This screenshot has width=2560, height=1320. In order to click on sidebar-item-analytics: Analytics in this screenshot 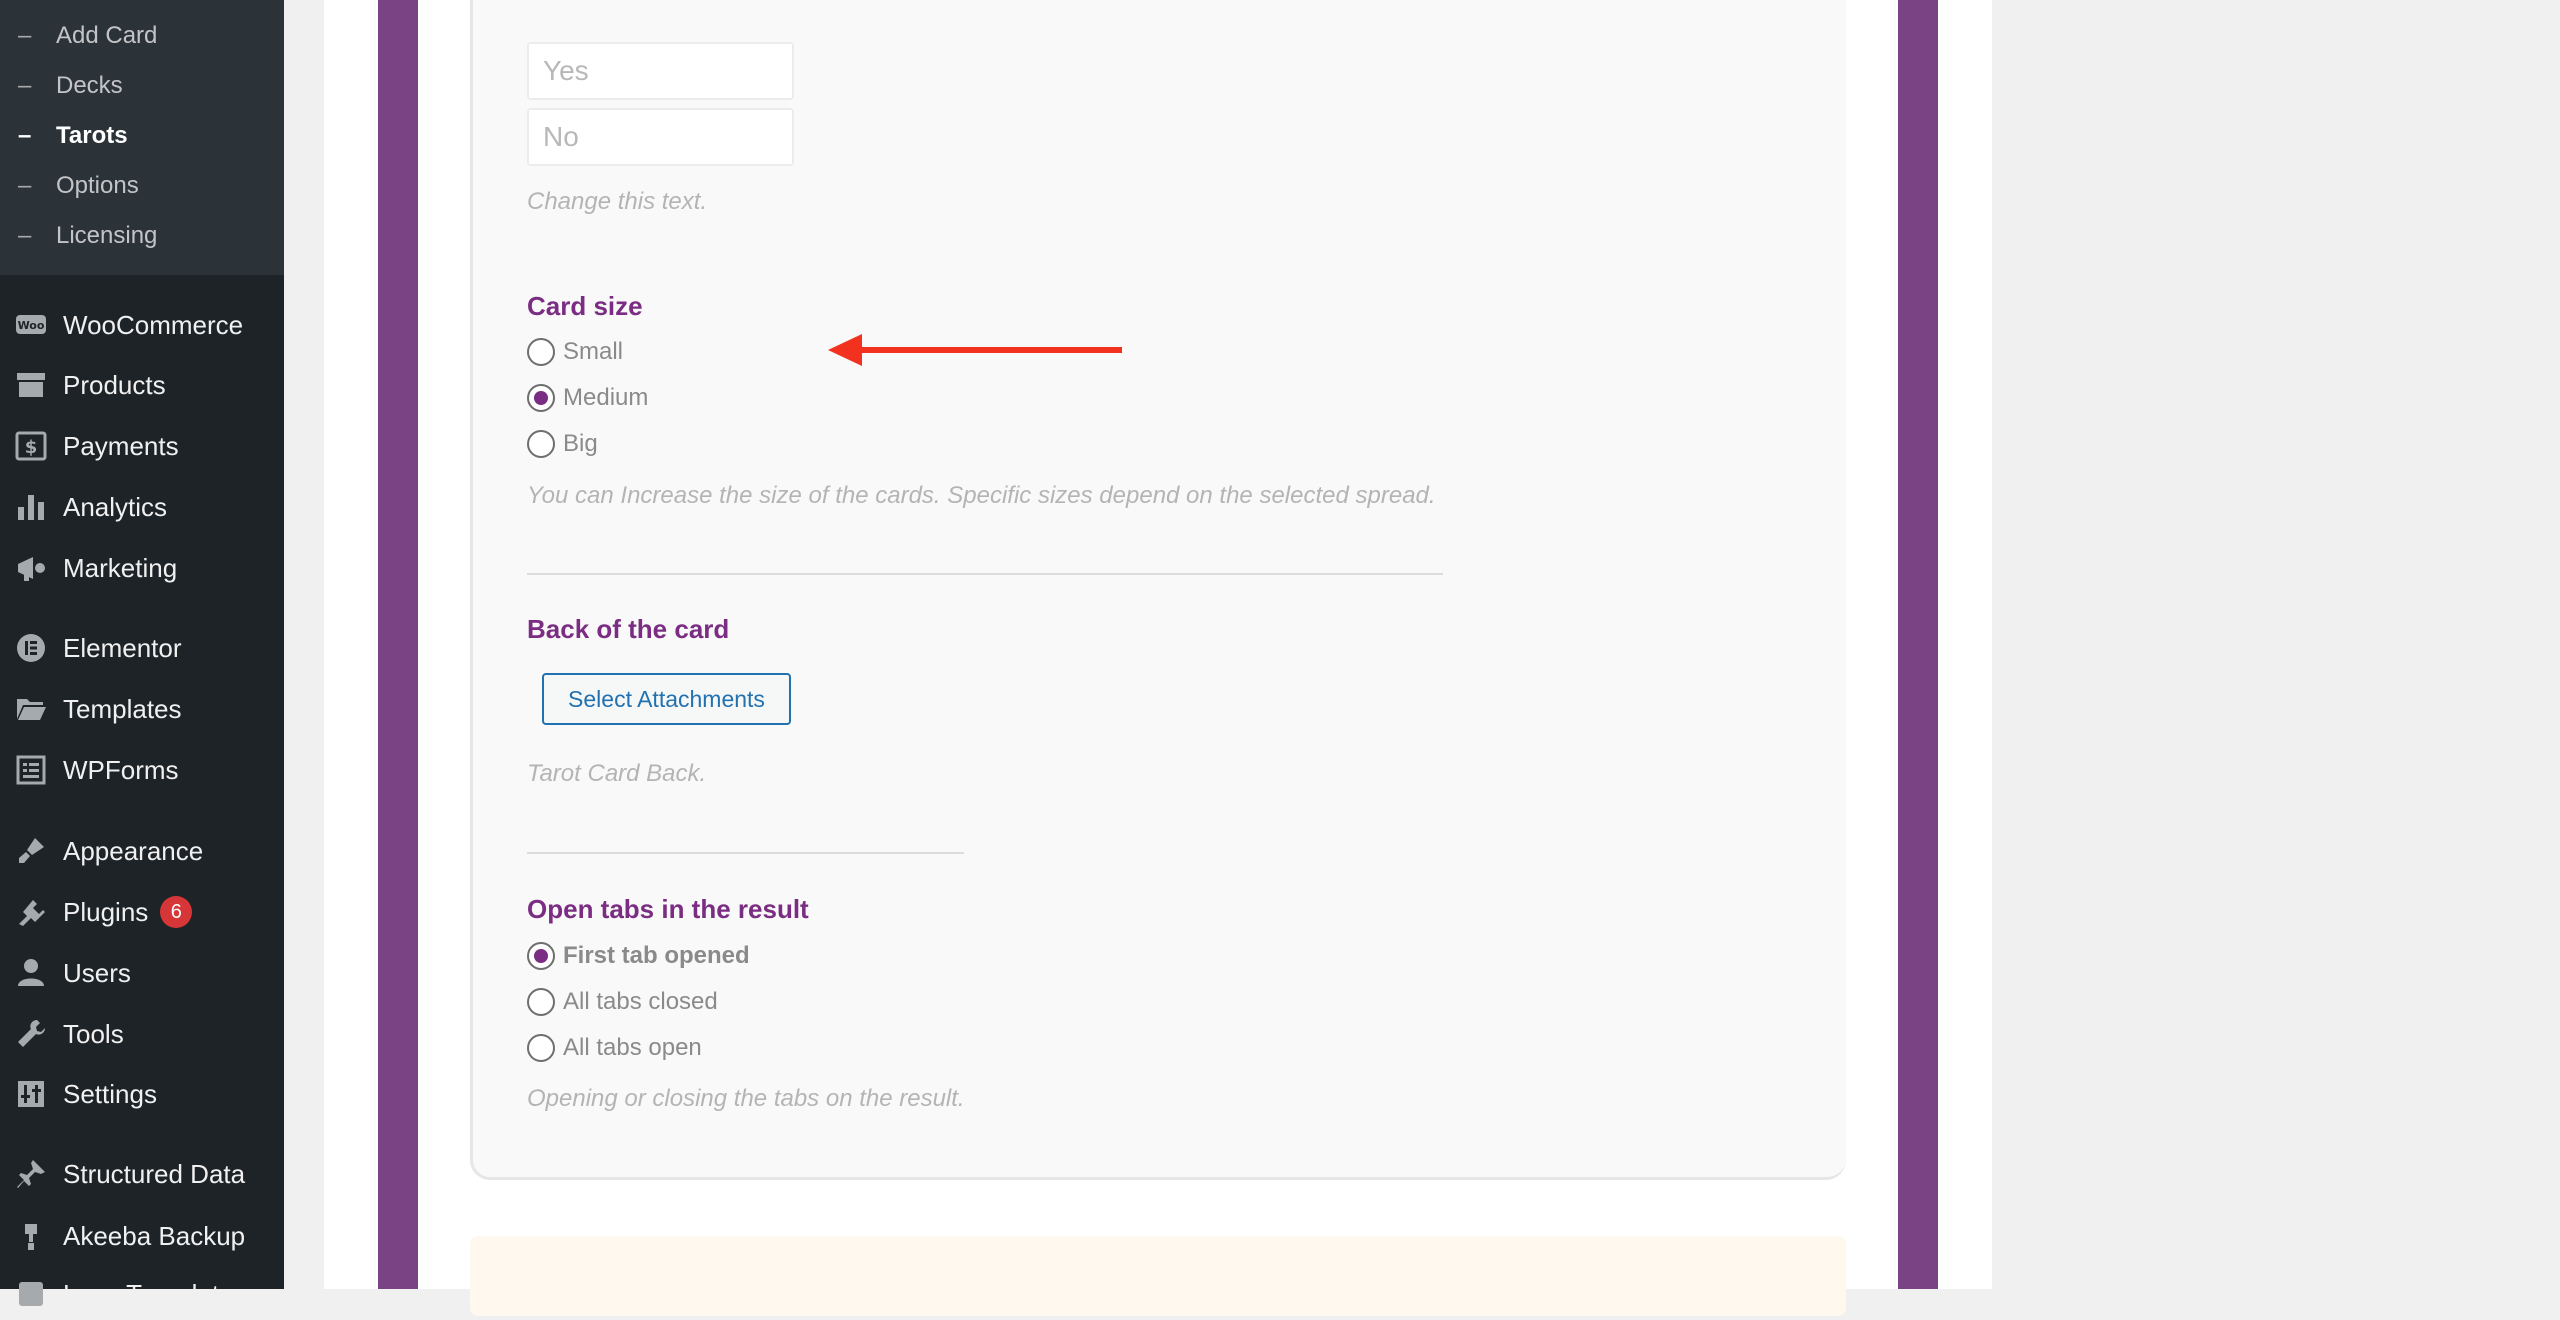, I will do `click(142, 507)`.